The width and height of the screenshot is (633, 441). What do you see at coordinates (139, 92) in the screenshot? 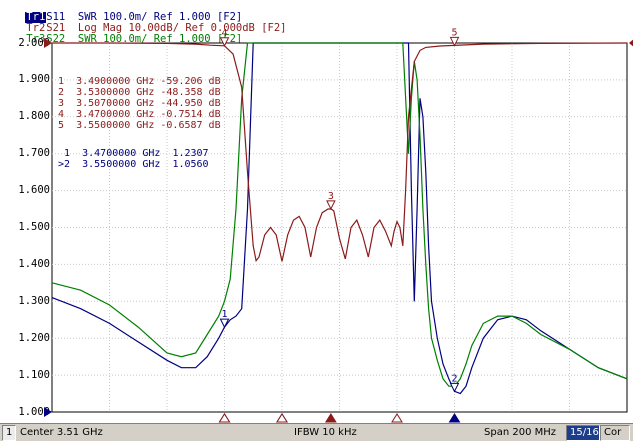
I see `marker-row-s21: 2 3.5300000 GHz -48.358 dB` at bounding box center [139, 92].